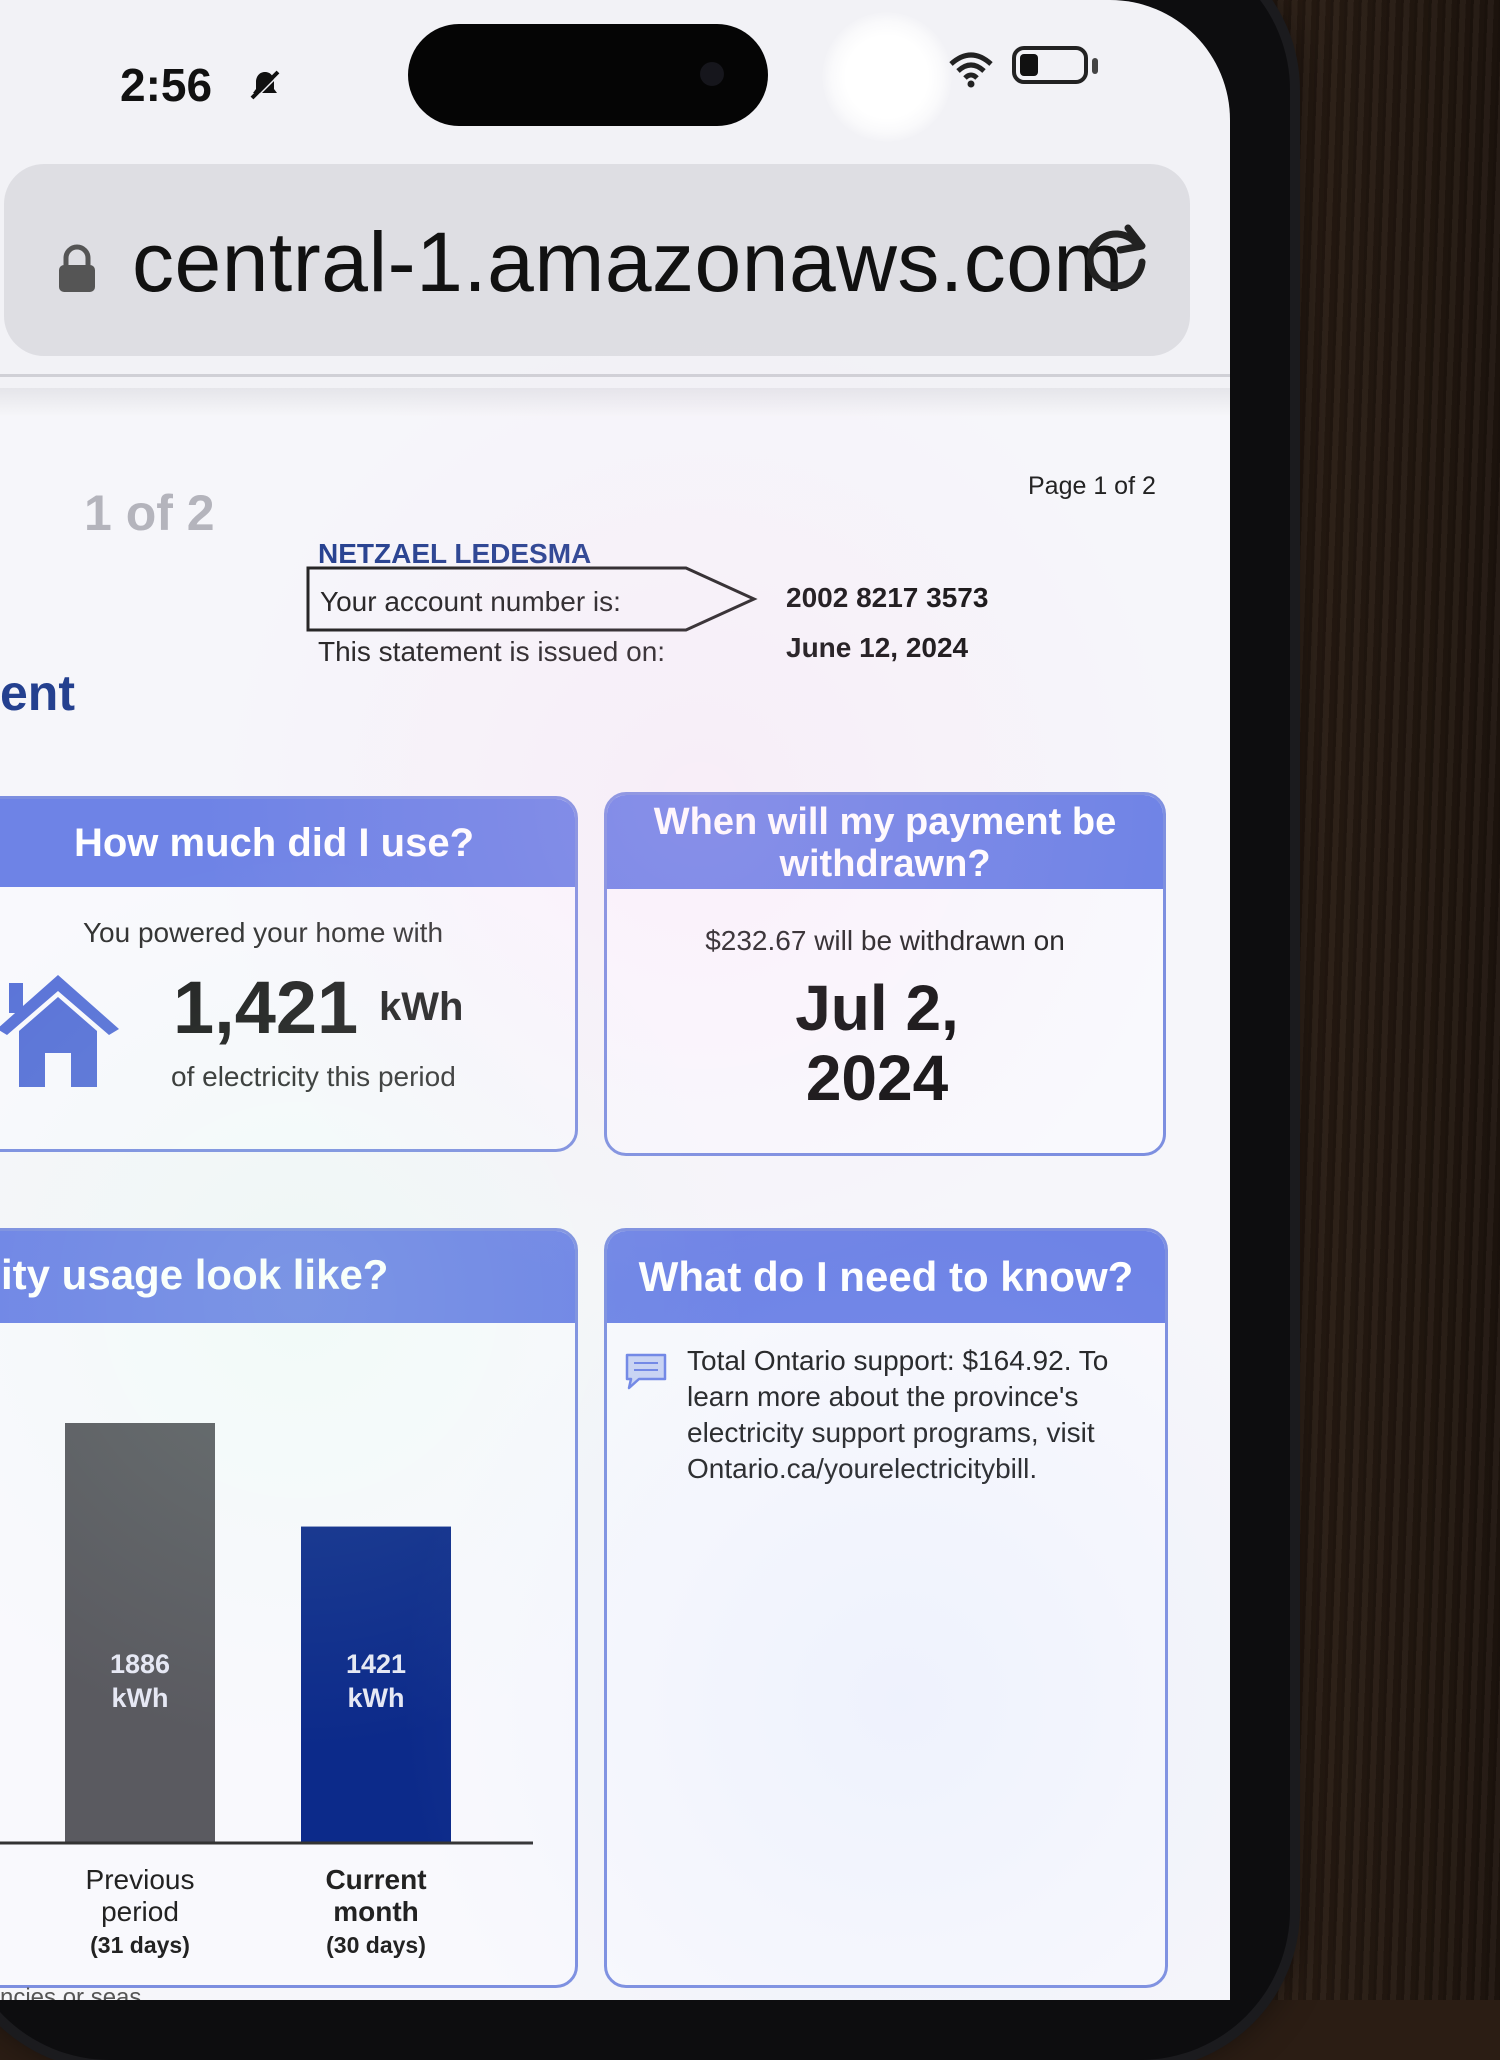  I want to click on bar-value-label: 1421, so click(376, 1664).